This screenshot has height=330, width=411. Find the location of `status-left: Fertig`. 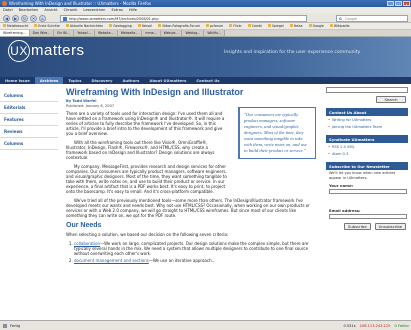

status-left: Fertig is located at coordinates (11, 325).